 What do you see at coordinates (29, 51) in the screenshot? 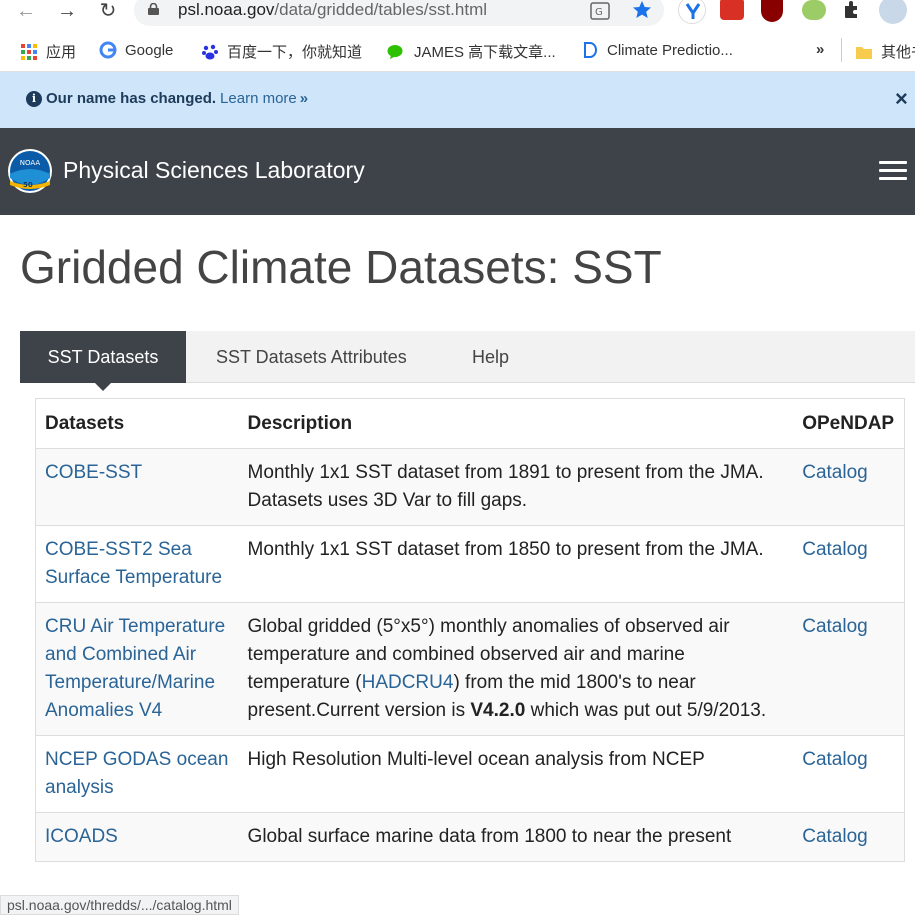
I see `apps-grid-icon` at bounding box center [29, 51].